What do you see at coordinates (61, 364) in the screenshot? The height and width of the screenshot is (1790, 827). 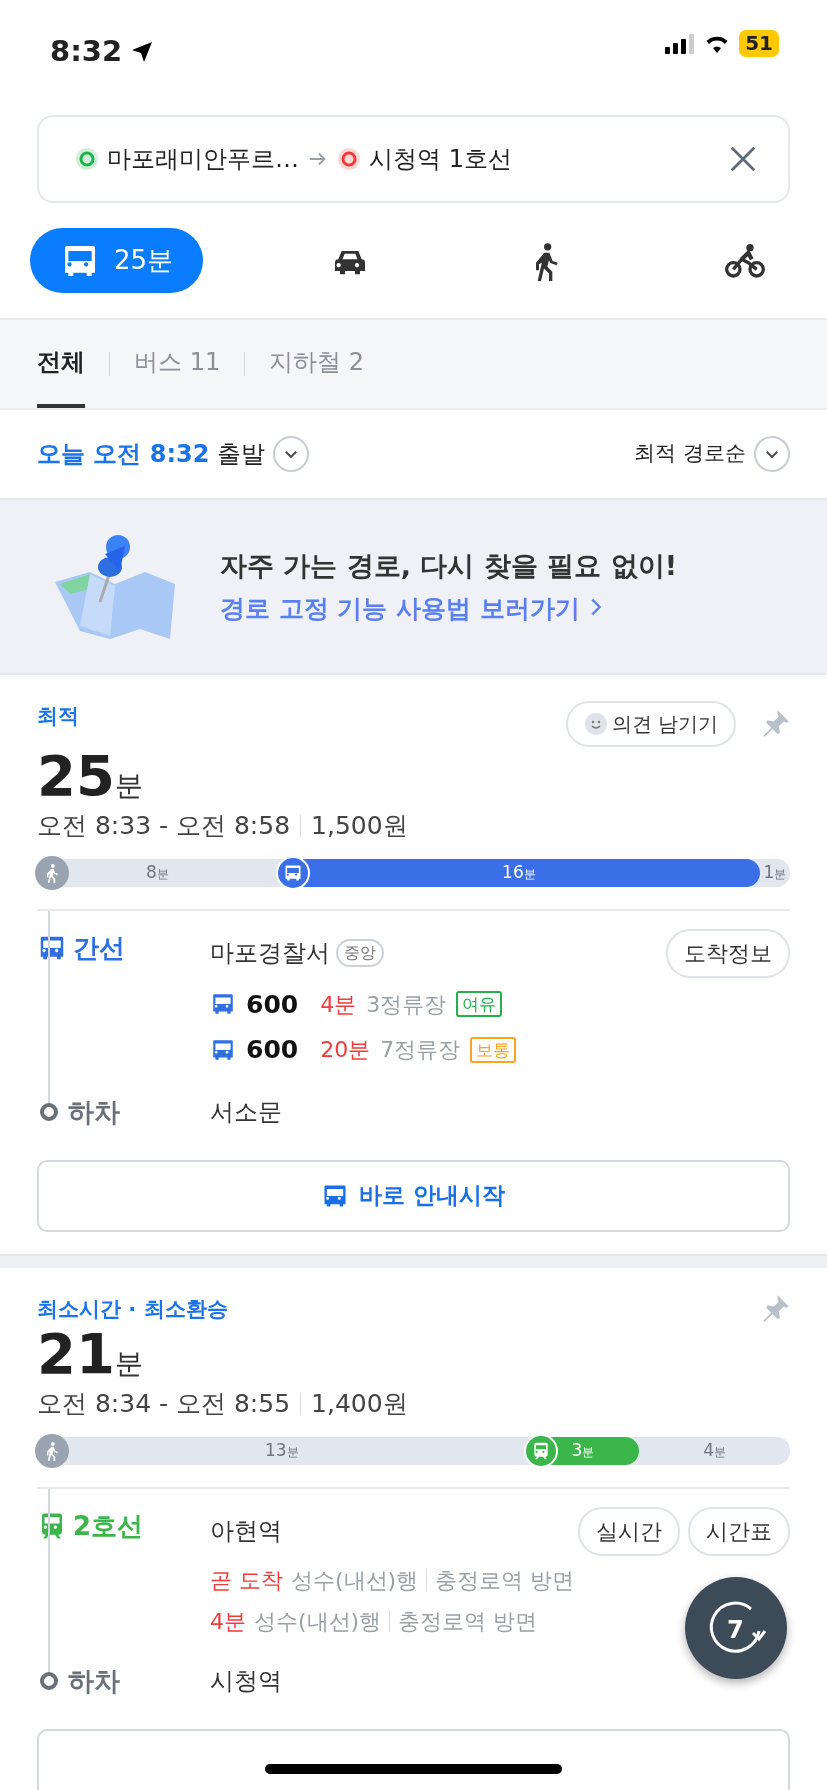 I see `filter-tab: 전체` at bounding box center [61, 364].